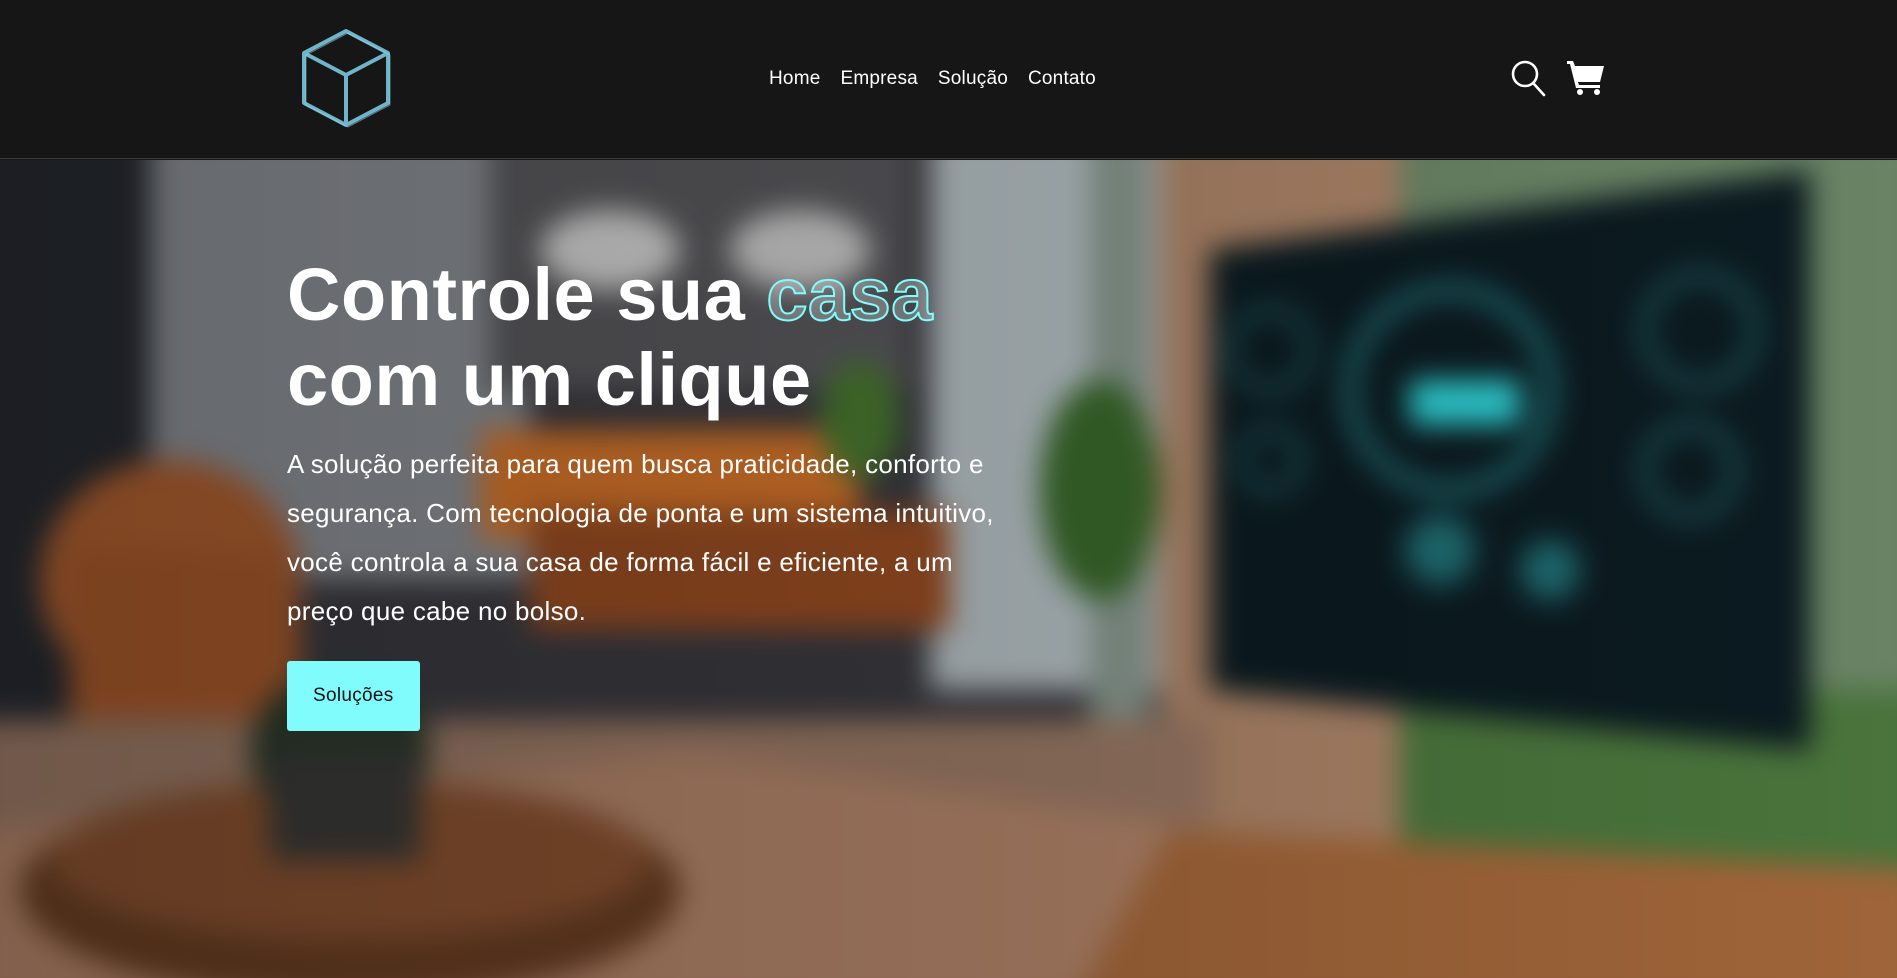  What do you see at coordinates (1528, 78) in the screenshot?
I see `search-icon` at bounding box center [1528, 78].